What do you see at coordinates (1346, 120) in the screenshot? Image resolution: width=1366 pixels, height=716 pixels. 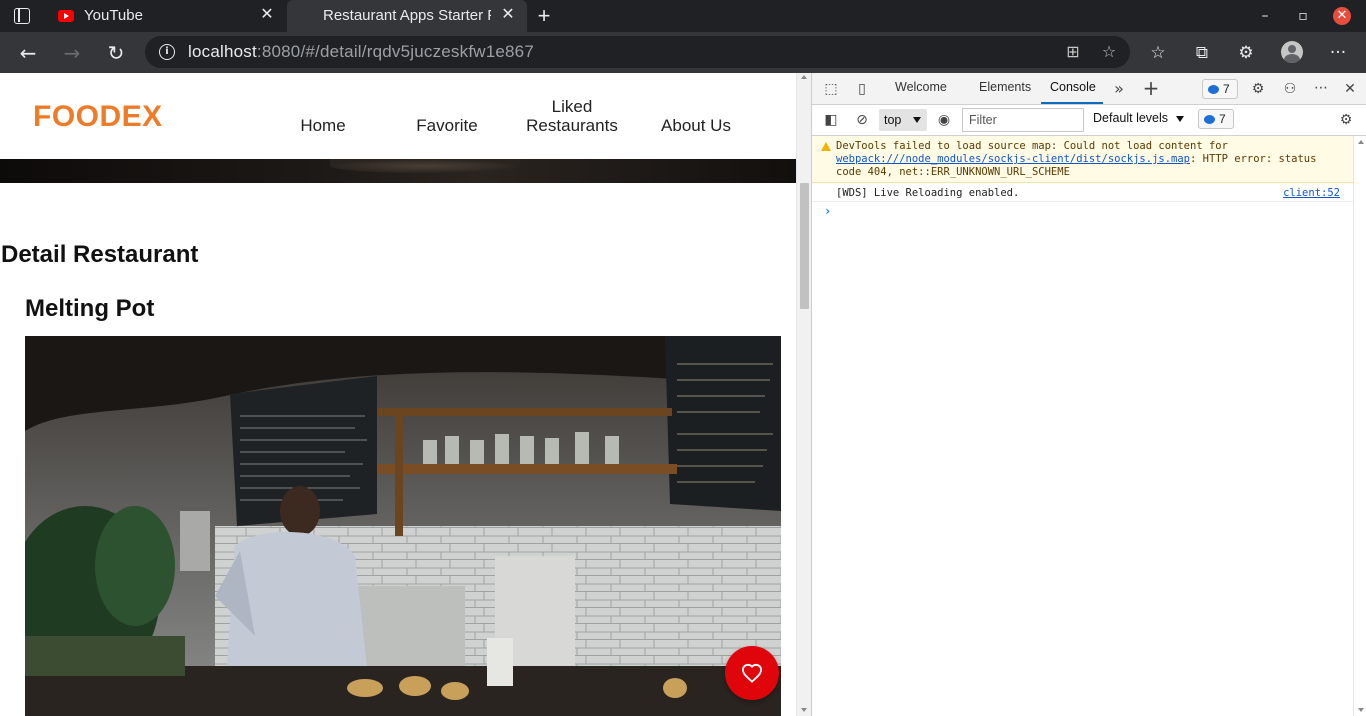 I see `console-settings-icon: ⚙` at bounding box center [1346, 120].